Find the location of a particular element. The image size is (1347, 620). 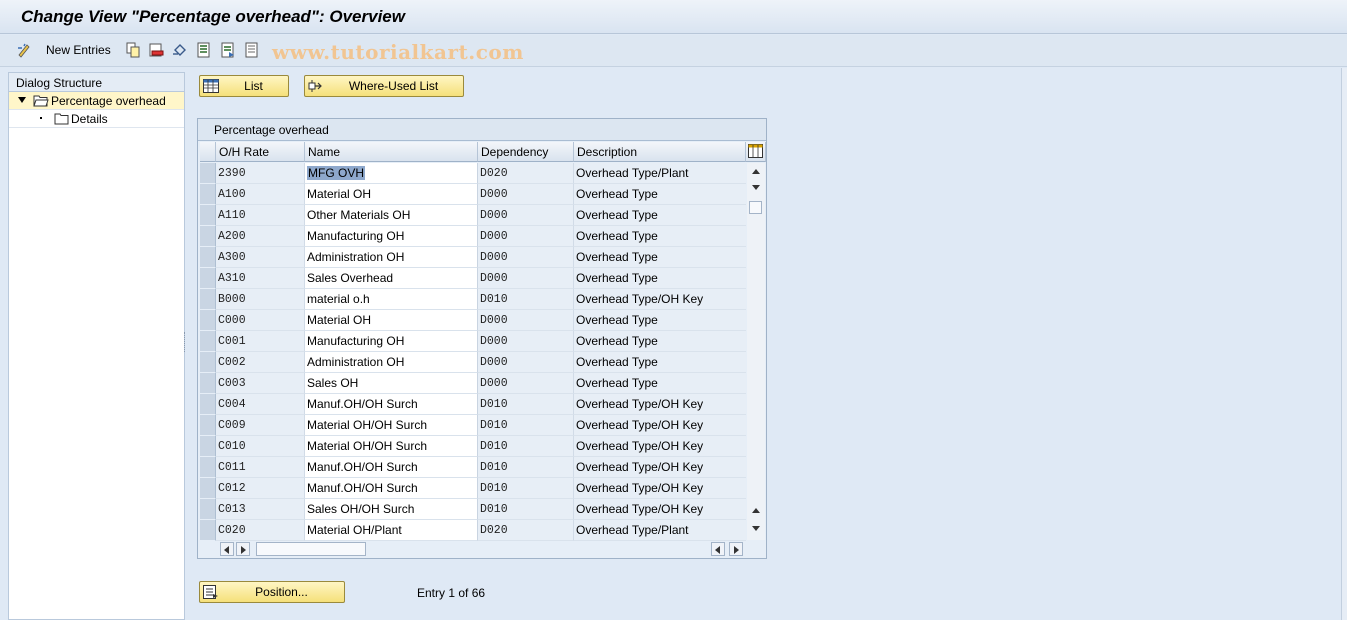

horizontal-scroll-thumb is located at coordinates (311, 549).